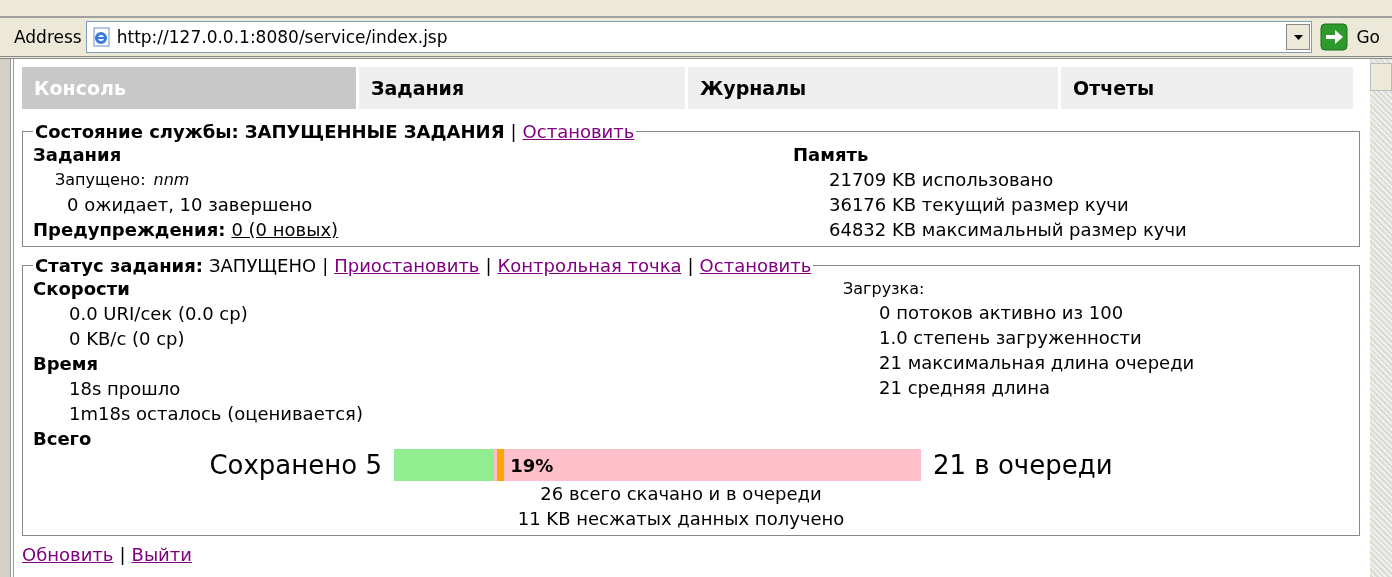  What do you see at coordinates (216, 414) in the screenshot?
I see `stat-line: 1m18s осталось (оценивается)` at bounding box center [216, 414].